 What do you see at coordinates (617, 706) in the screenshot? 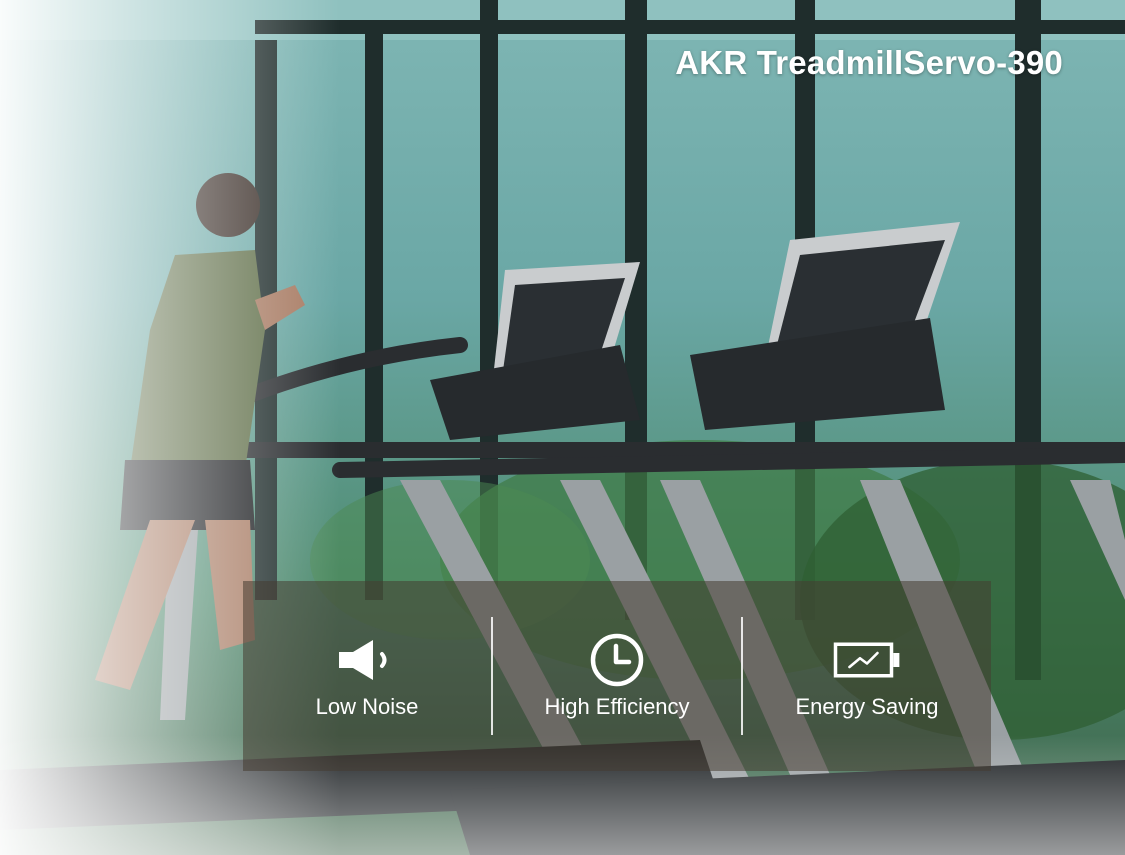
I see `feature-label: High Efficiency` at bounding box center [617, 706].